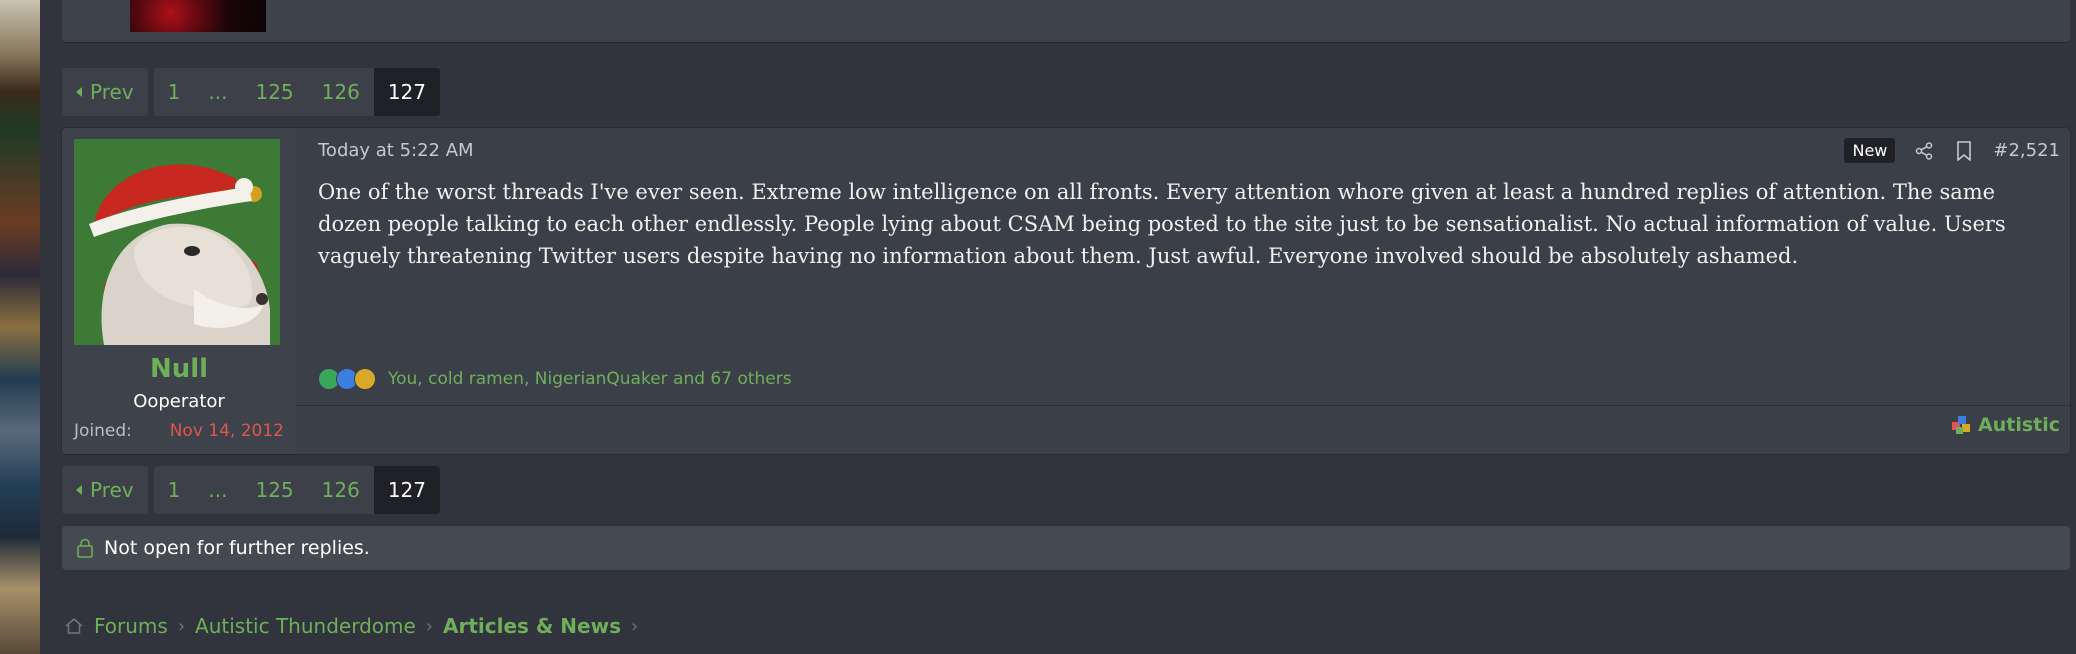 The height and width of the screenshot is (654, 2076). I want to click on rating-label: Autistic, so click(2019, 425).